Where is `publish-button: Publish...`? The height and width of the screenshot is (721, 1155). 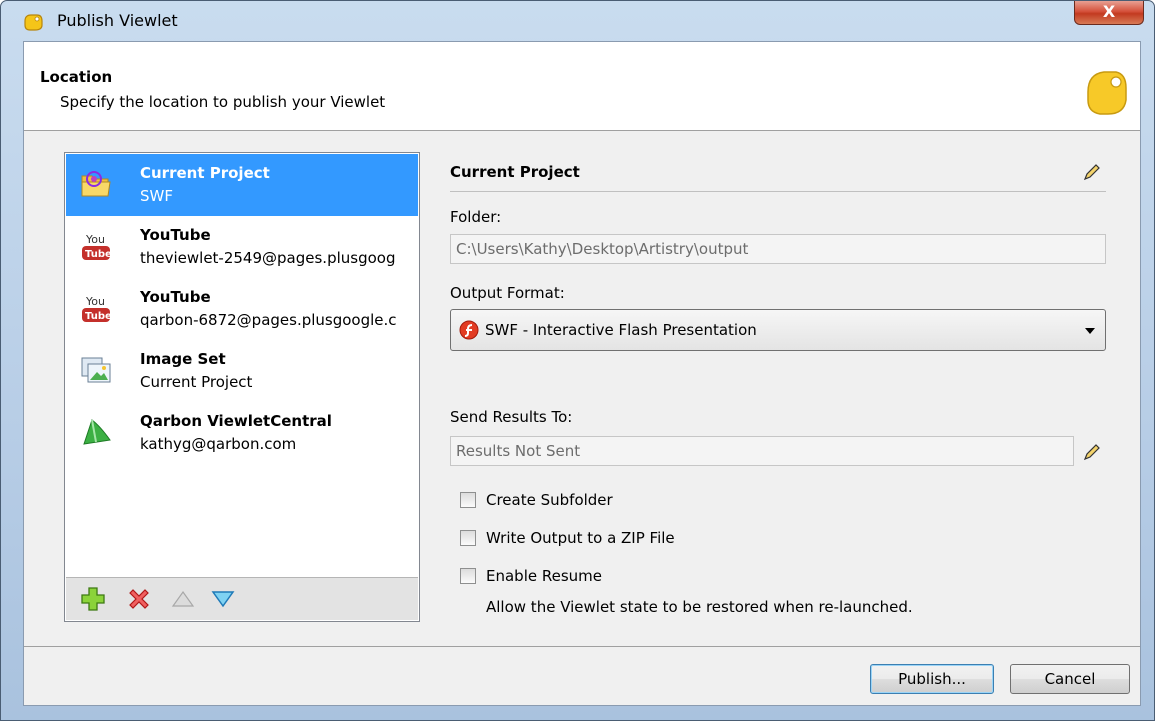
publish-button: Publish... is located at coordinates (932, 679).